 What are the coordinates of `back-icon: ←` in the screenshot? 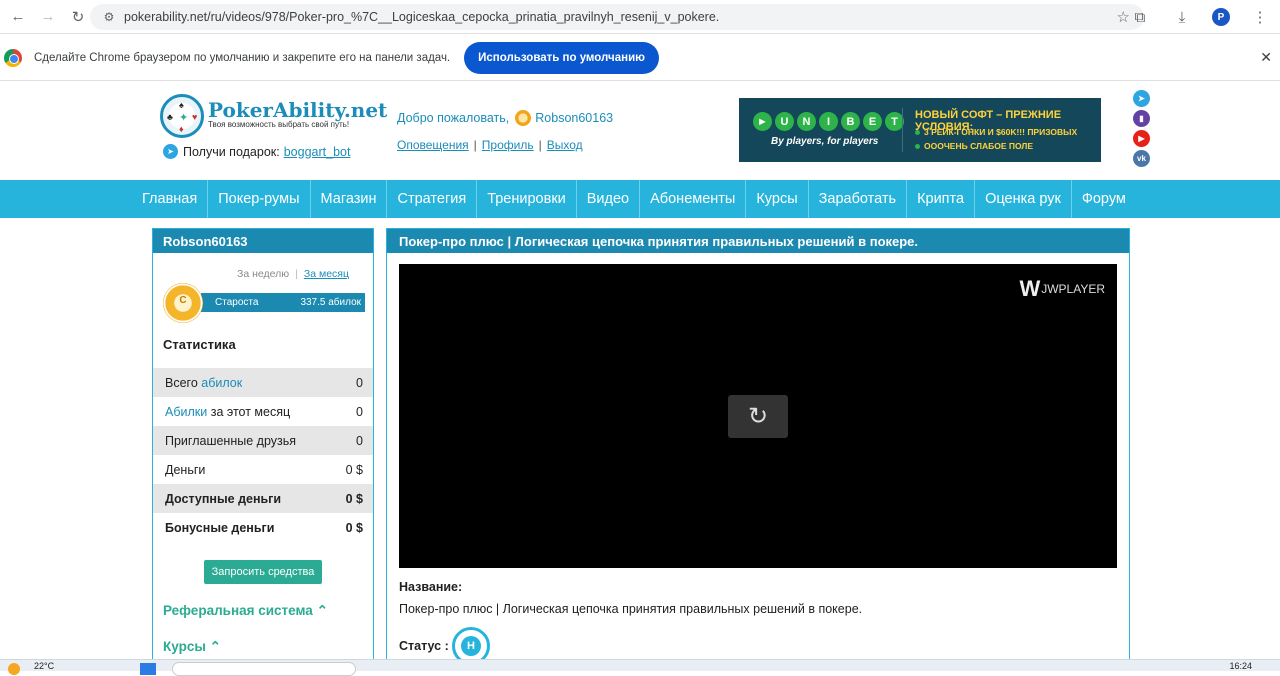 It's located at (18, 17).